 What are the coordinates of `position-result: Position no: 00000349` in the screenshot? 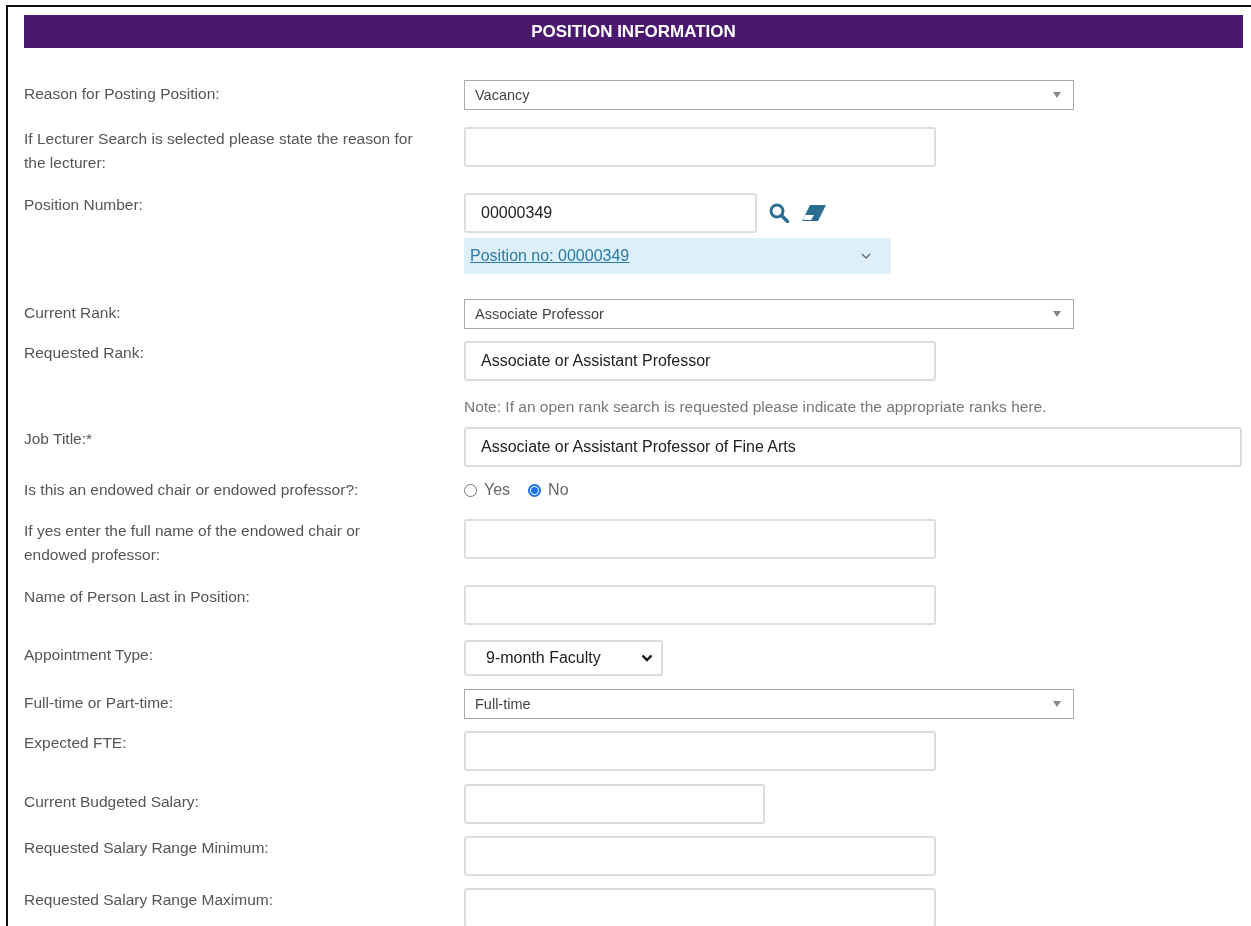 It's located at (677, 256).